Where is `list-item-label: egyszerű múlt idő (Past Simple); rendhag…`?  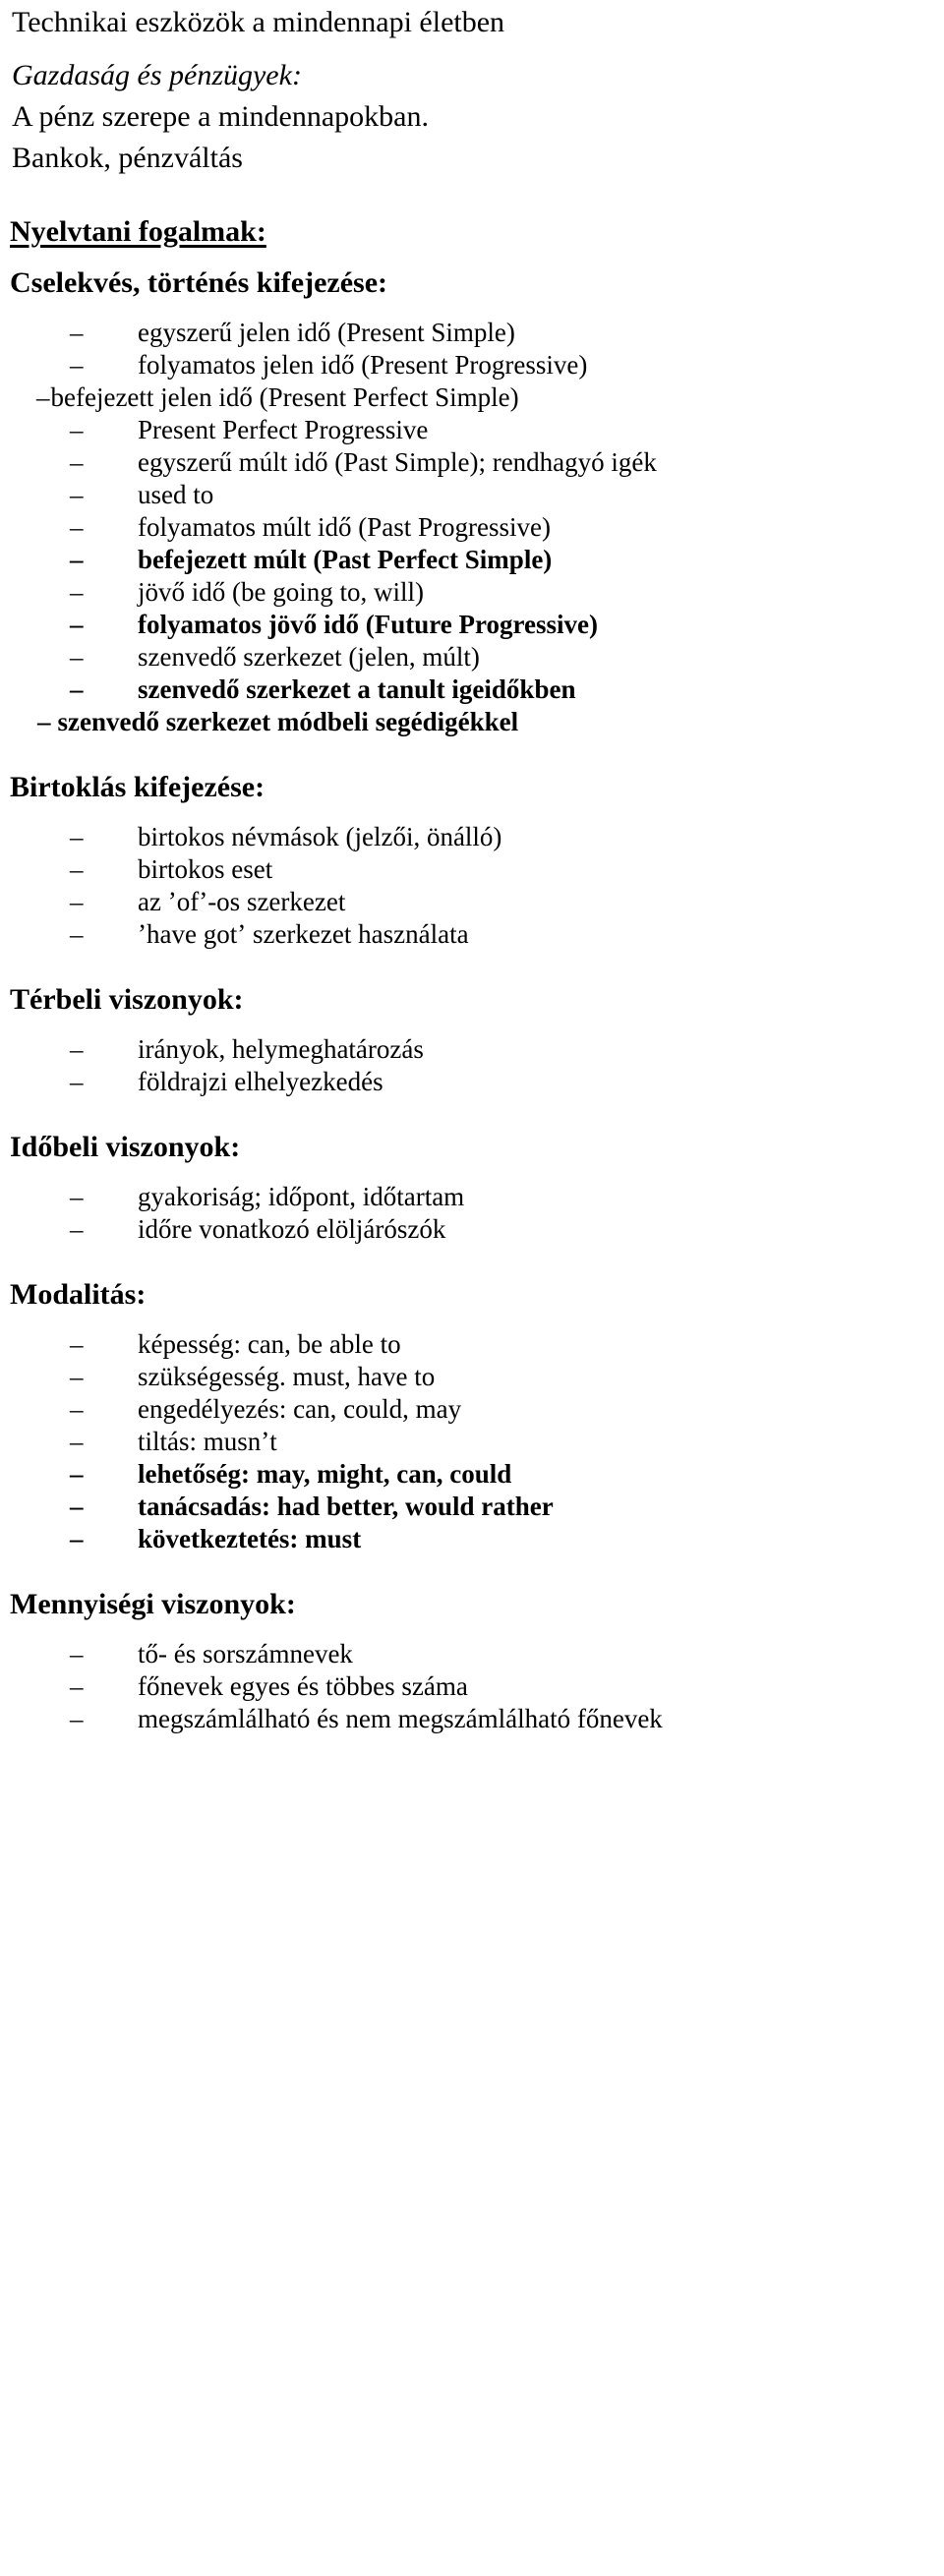
list-item-label: egyszerű múlt idő (Past Simple); rendhag… is located at coordinates (397, 462).